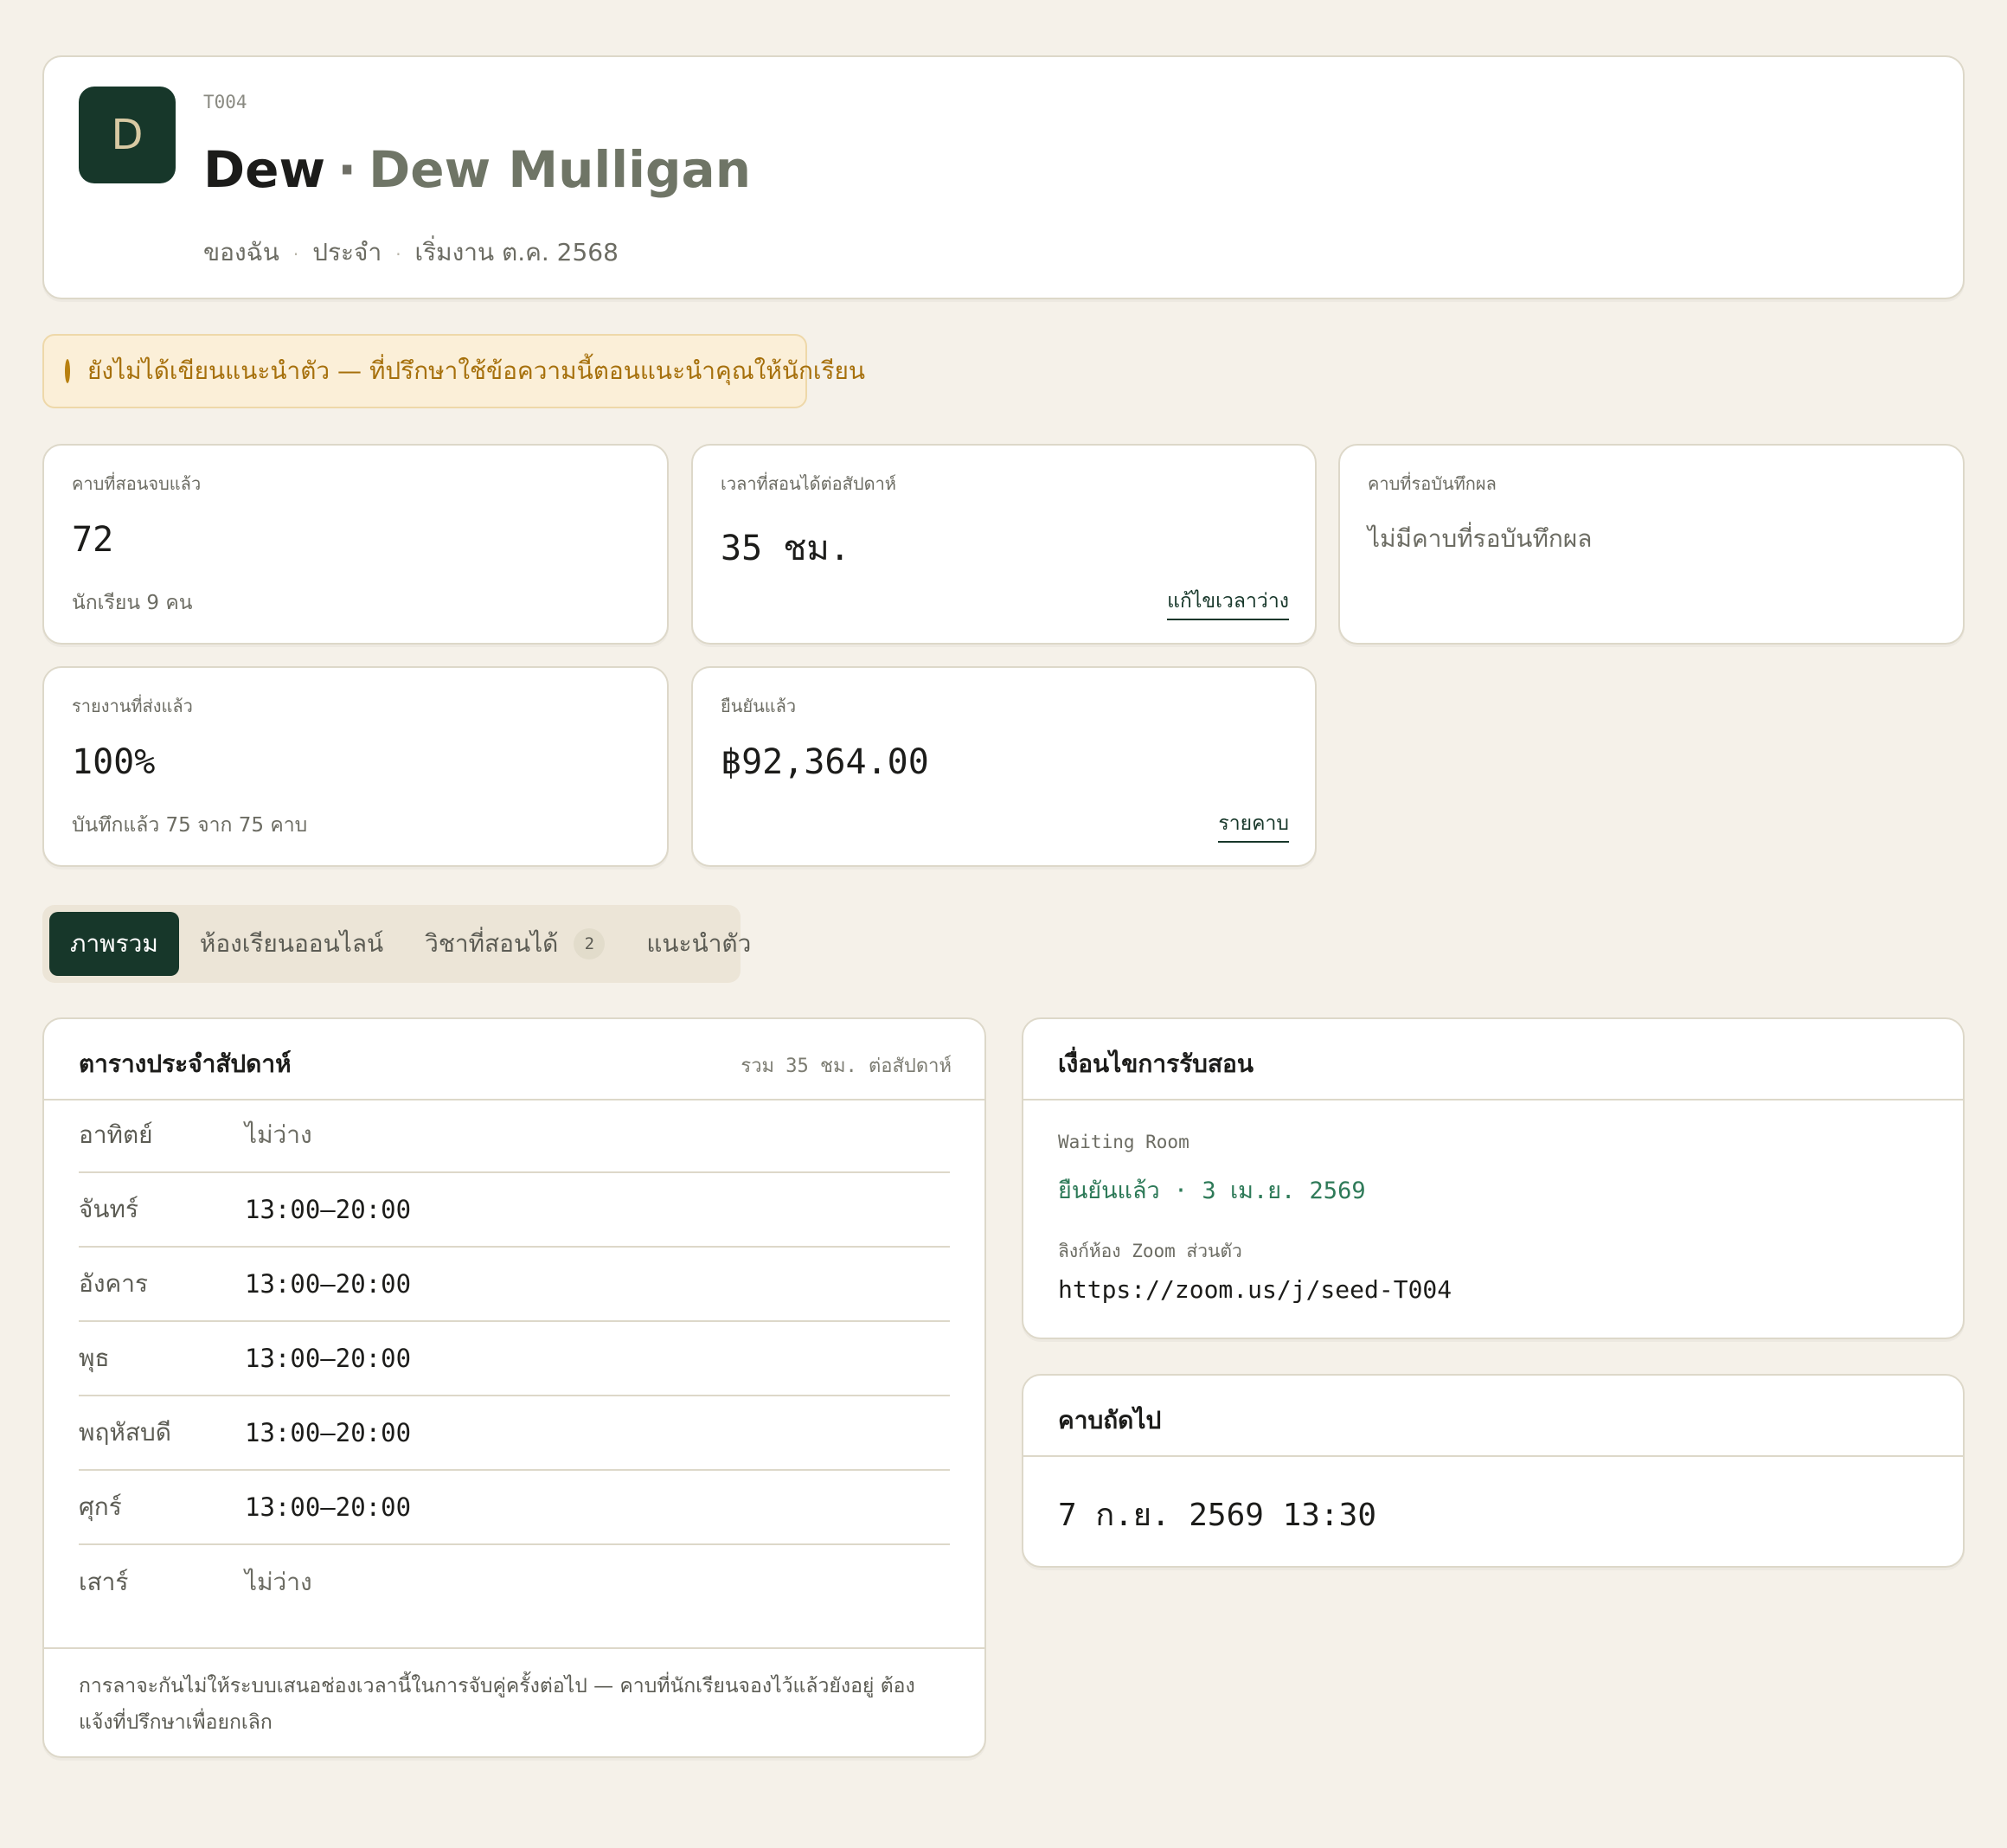  Describe the element at coordinates (225, 102) in the screenshot. I see `teacher-code: T004` at that location.